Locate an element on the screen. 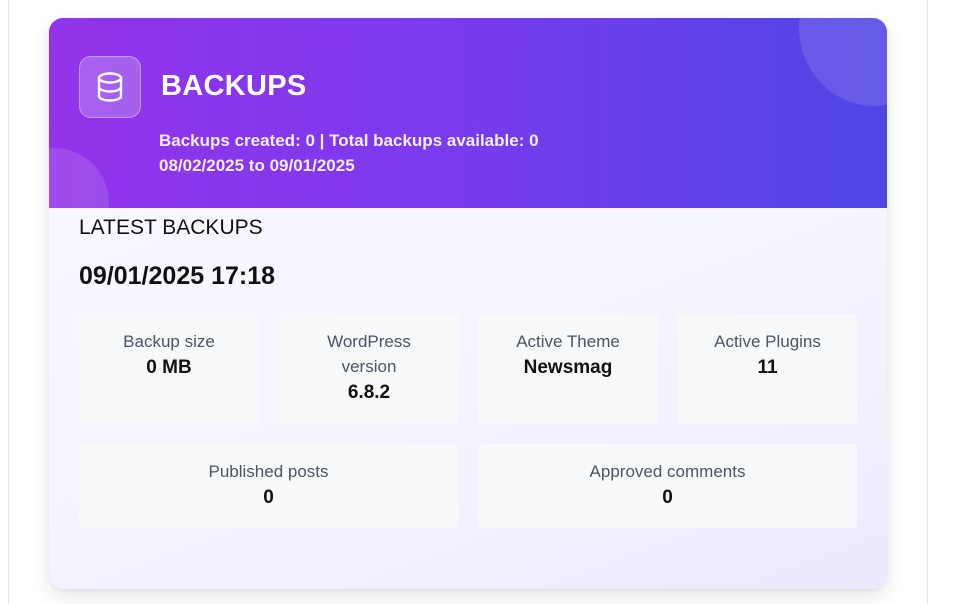 The width and height of the screenshot is (975, 604). stat-label: Published posts is located at coordinates (268, 471).